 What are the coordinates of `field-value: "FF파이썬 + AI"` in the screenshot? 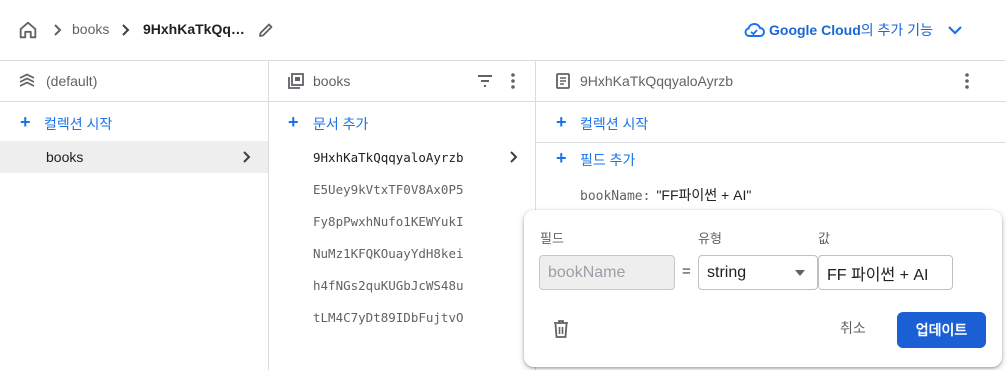 It's located at (704, 195).